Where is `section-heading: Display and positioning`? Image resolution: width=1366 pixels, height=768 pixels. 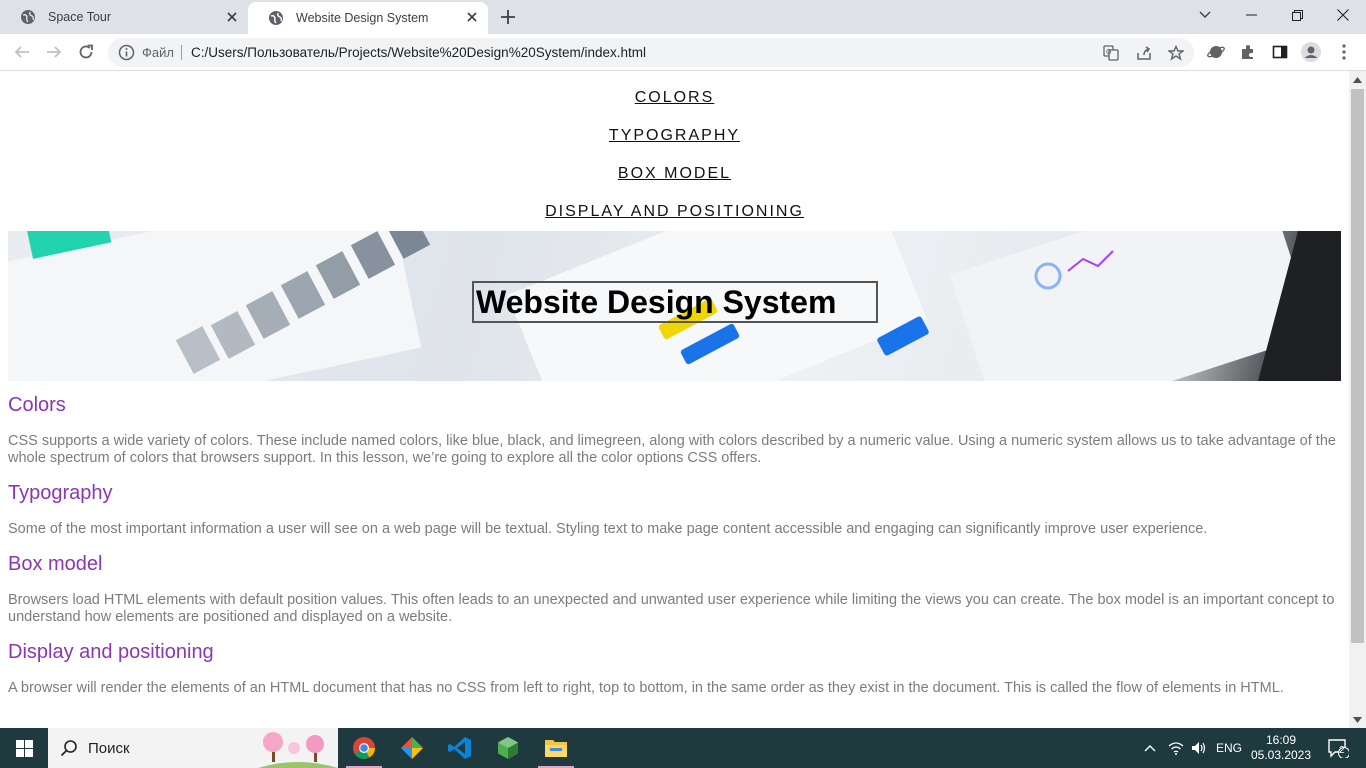 section-heading: Display and positioning is located at coordinates (111, 652).